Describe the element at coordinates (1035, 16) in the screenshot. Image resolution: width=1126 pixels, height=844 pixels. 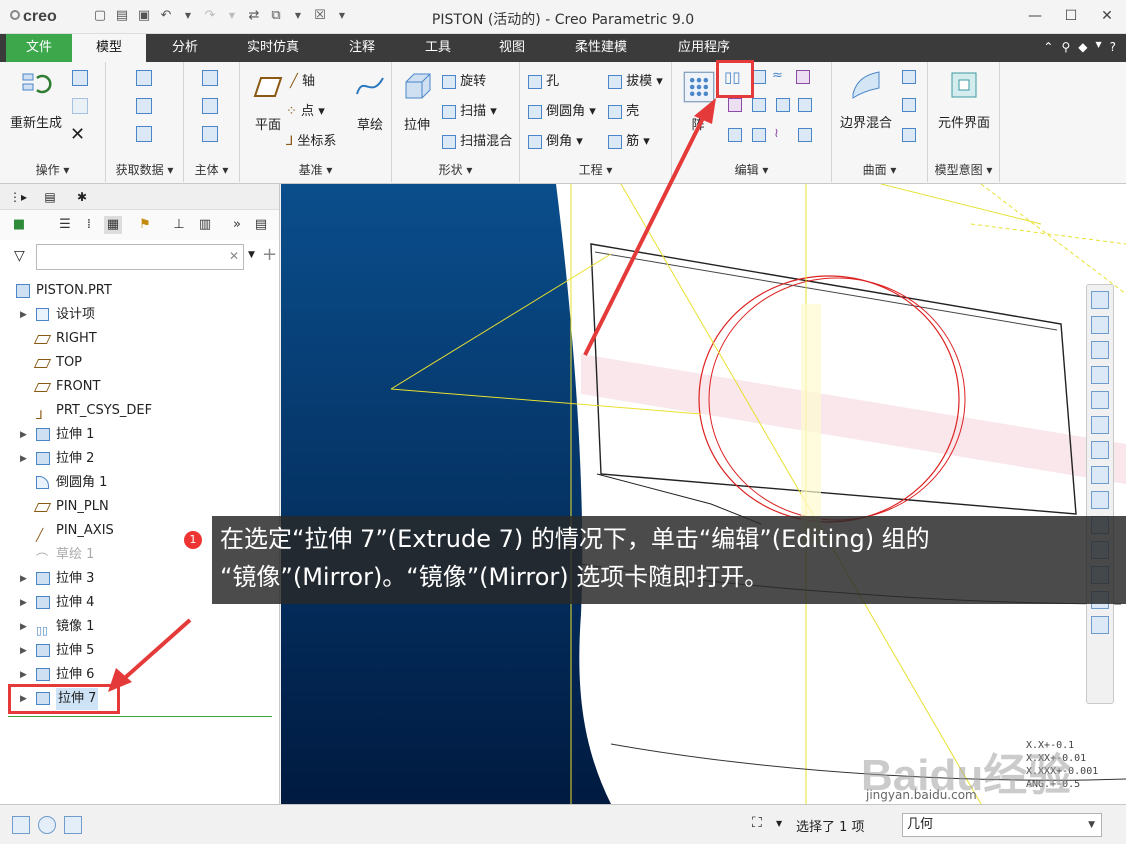
I see `minimize-icon: —` at that location.